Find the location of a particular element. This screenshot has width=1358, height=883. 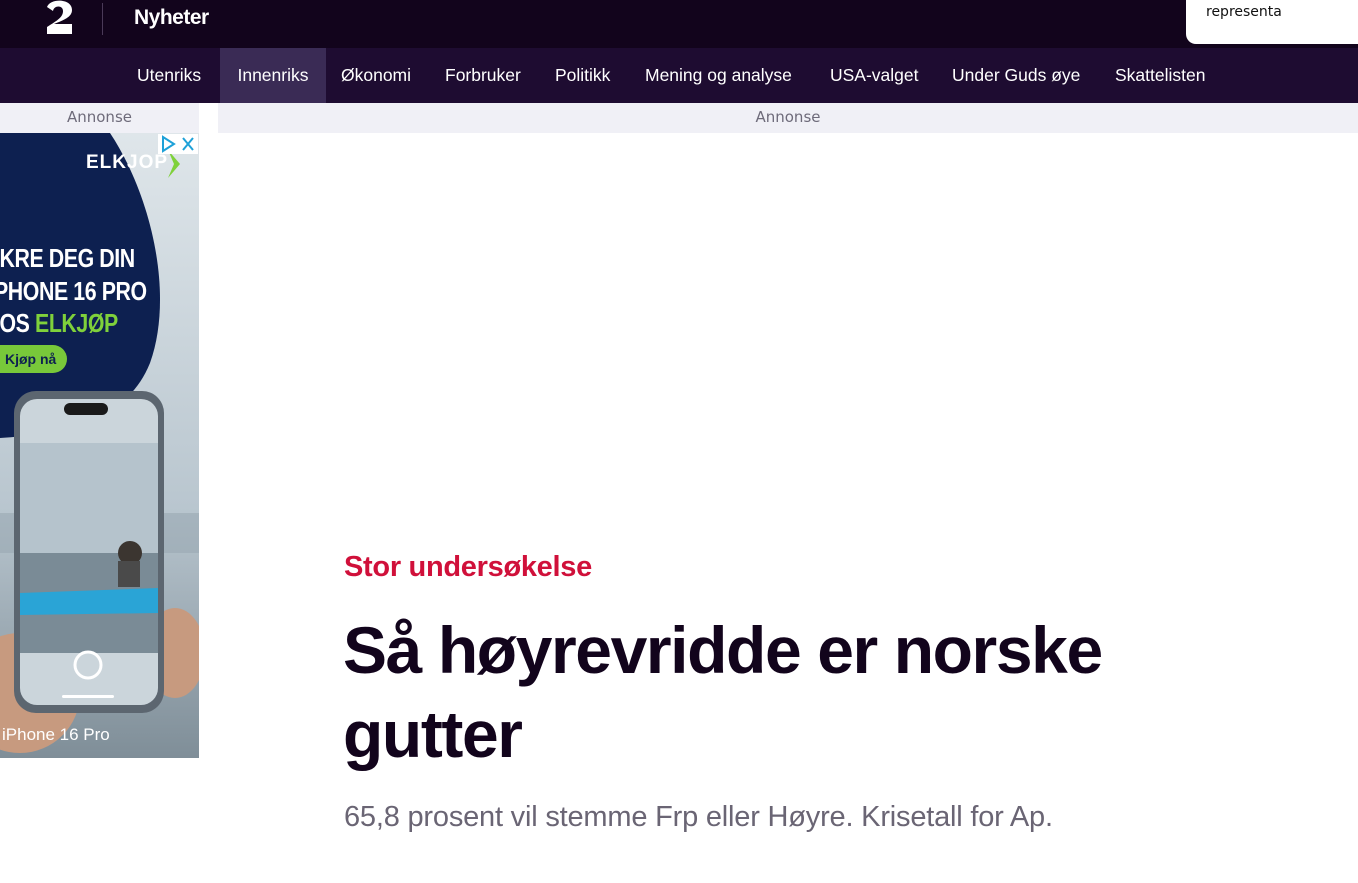

ad-headline-line2: PHONE 16 PRO is located at coordinates (73, 291).